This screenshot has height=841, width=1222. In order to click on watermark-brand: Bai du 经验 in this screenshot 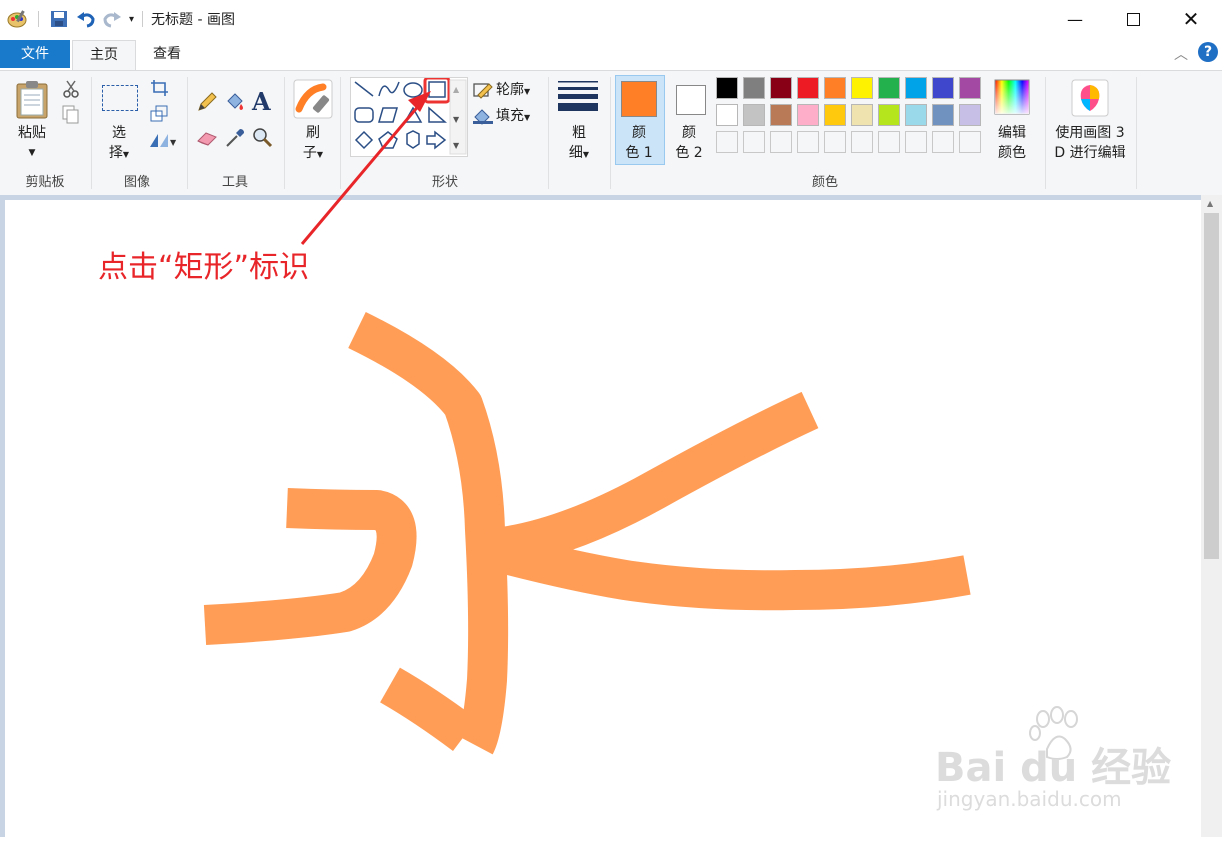, I will do `click(1053, 768)`.